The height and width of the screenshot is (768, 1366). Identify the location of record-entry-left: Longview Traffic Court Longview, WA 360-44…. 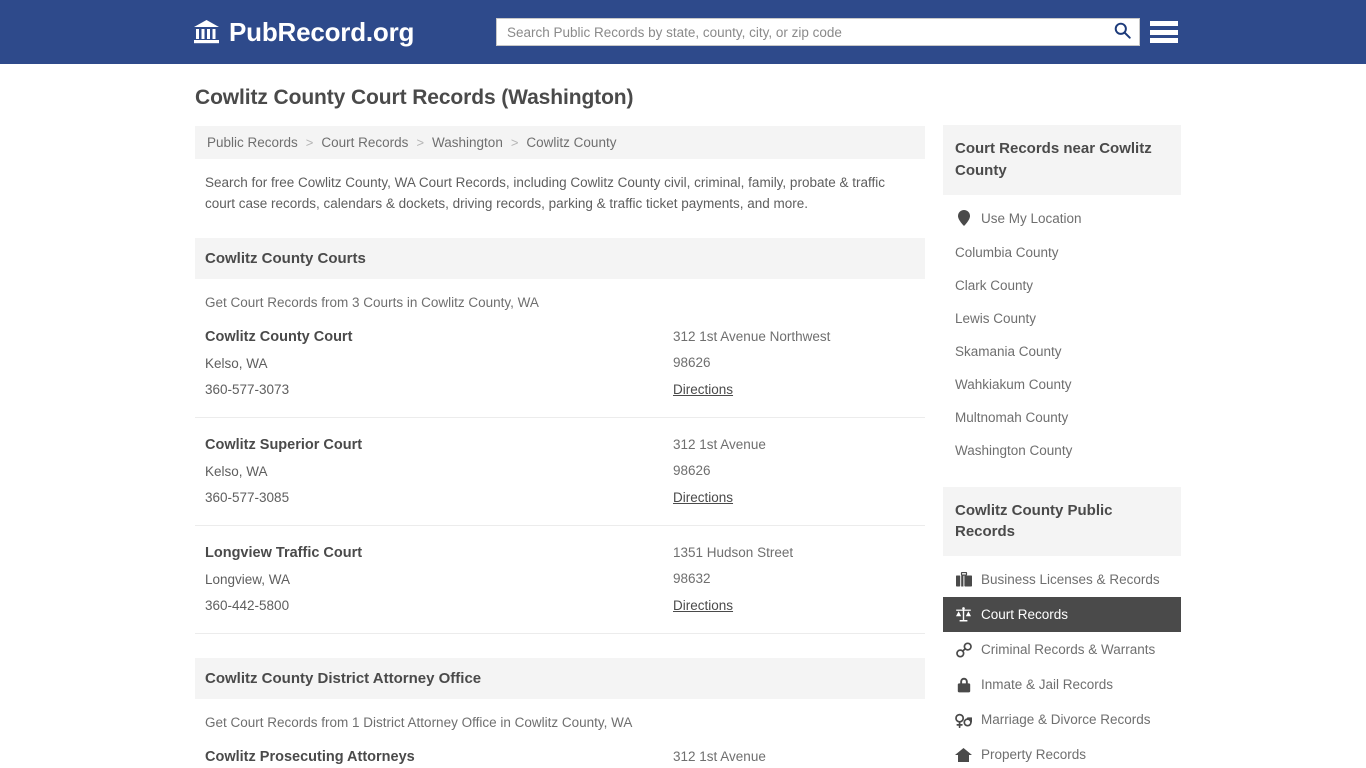
(439, 580).